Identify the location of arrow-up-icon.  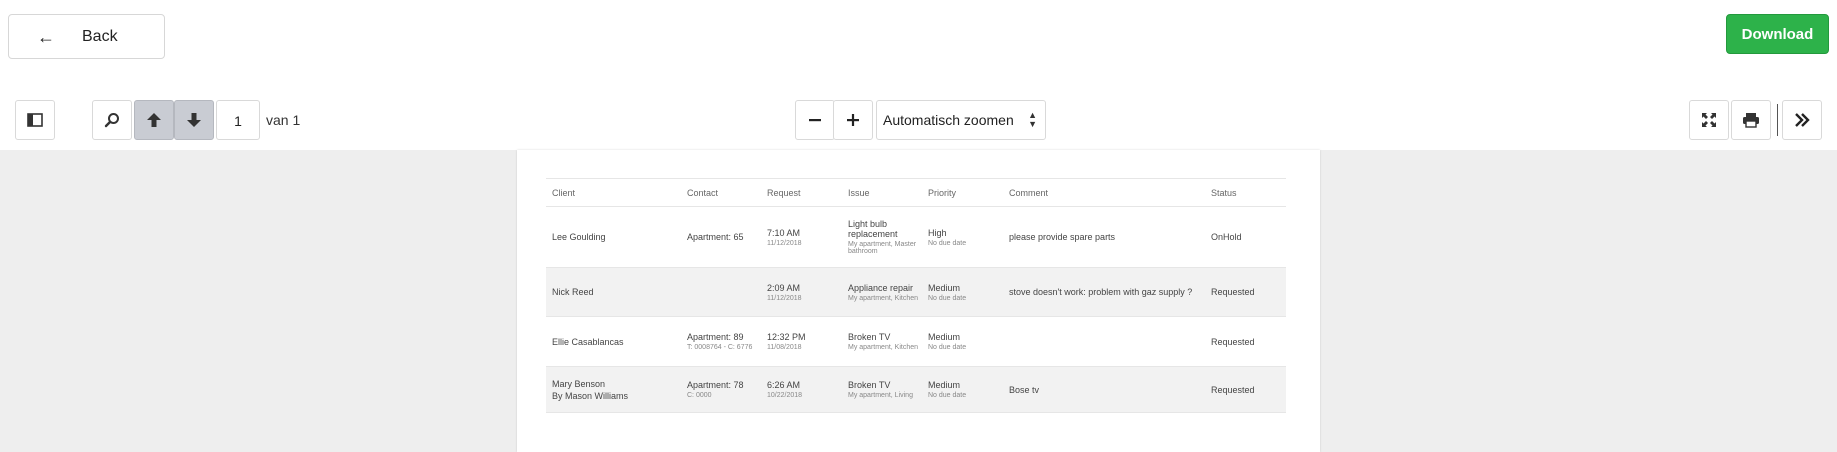
(154, 120).